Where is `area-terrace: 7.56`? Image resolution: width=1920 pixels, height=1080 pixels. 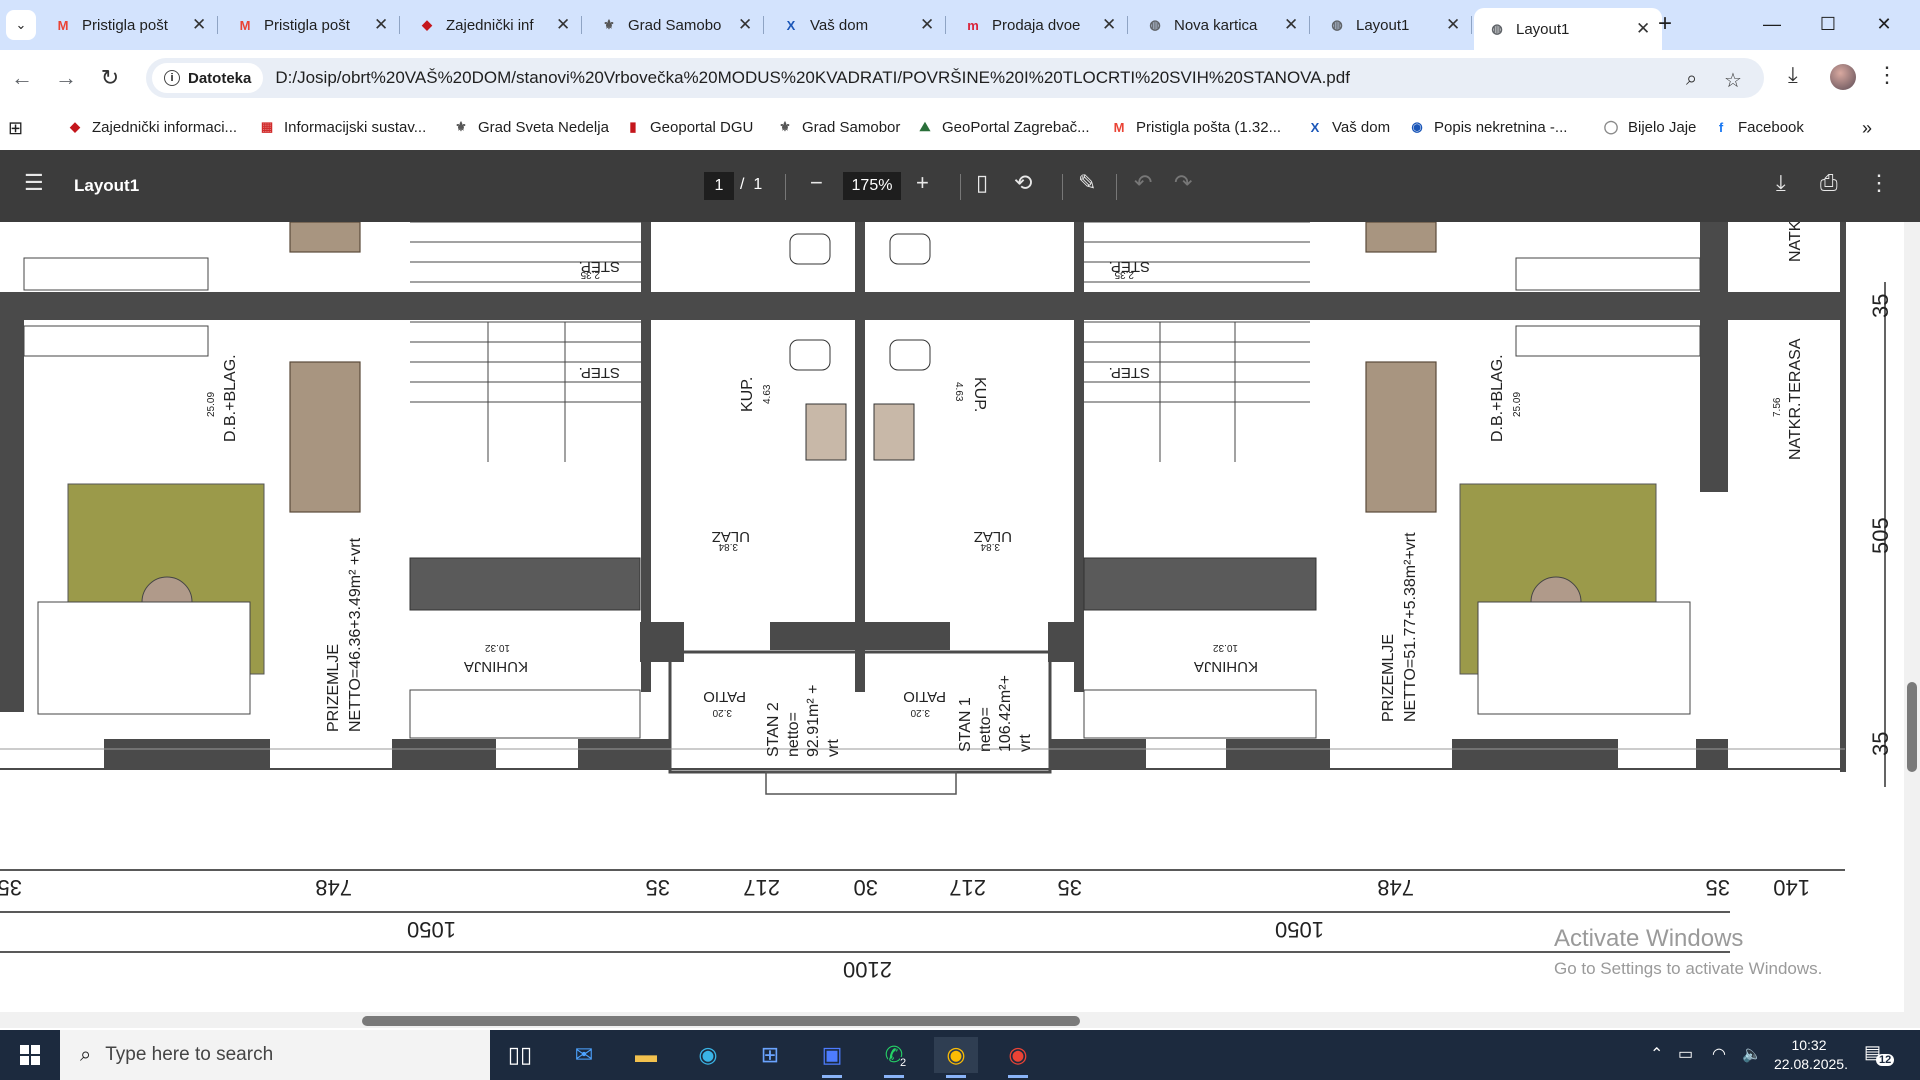 area-terrace: 7.56 is located at coordinates (1777, 407).